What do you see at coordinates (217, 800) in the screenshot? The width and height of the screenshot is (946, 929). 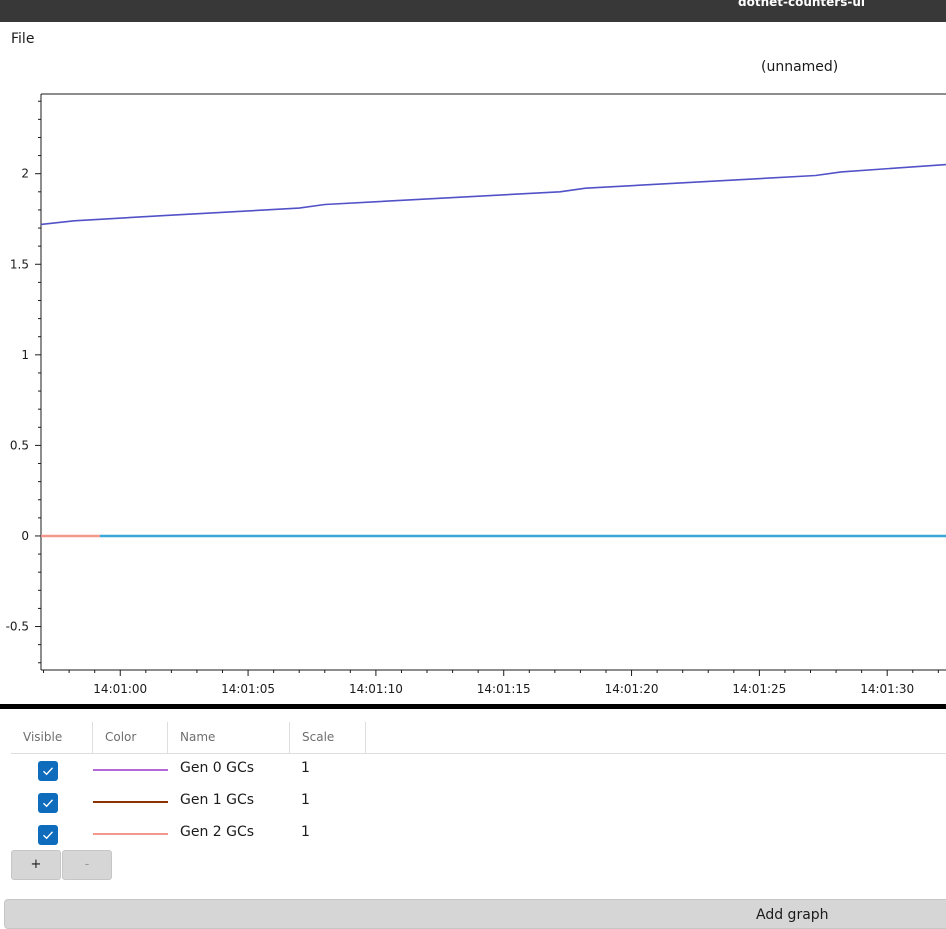 I see `series-name: Gen 1 GCs` at bounding box center [217, 800].